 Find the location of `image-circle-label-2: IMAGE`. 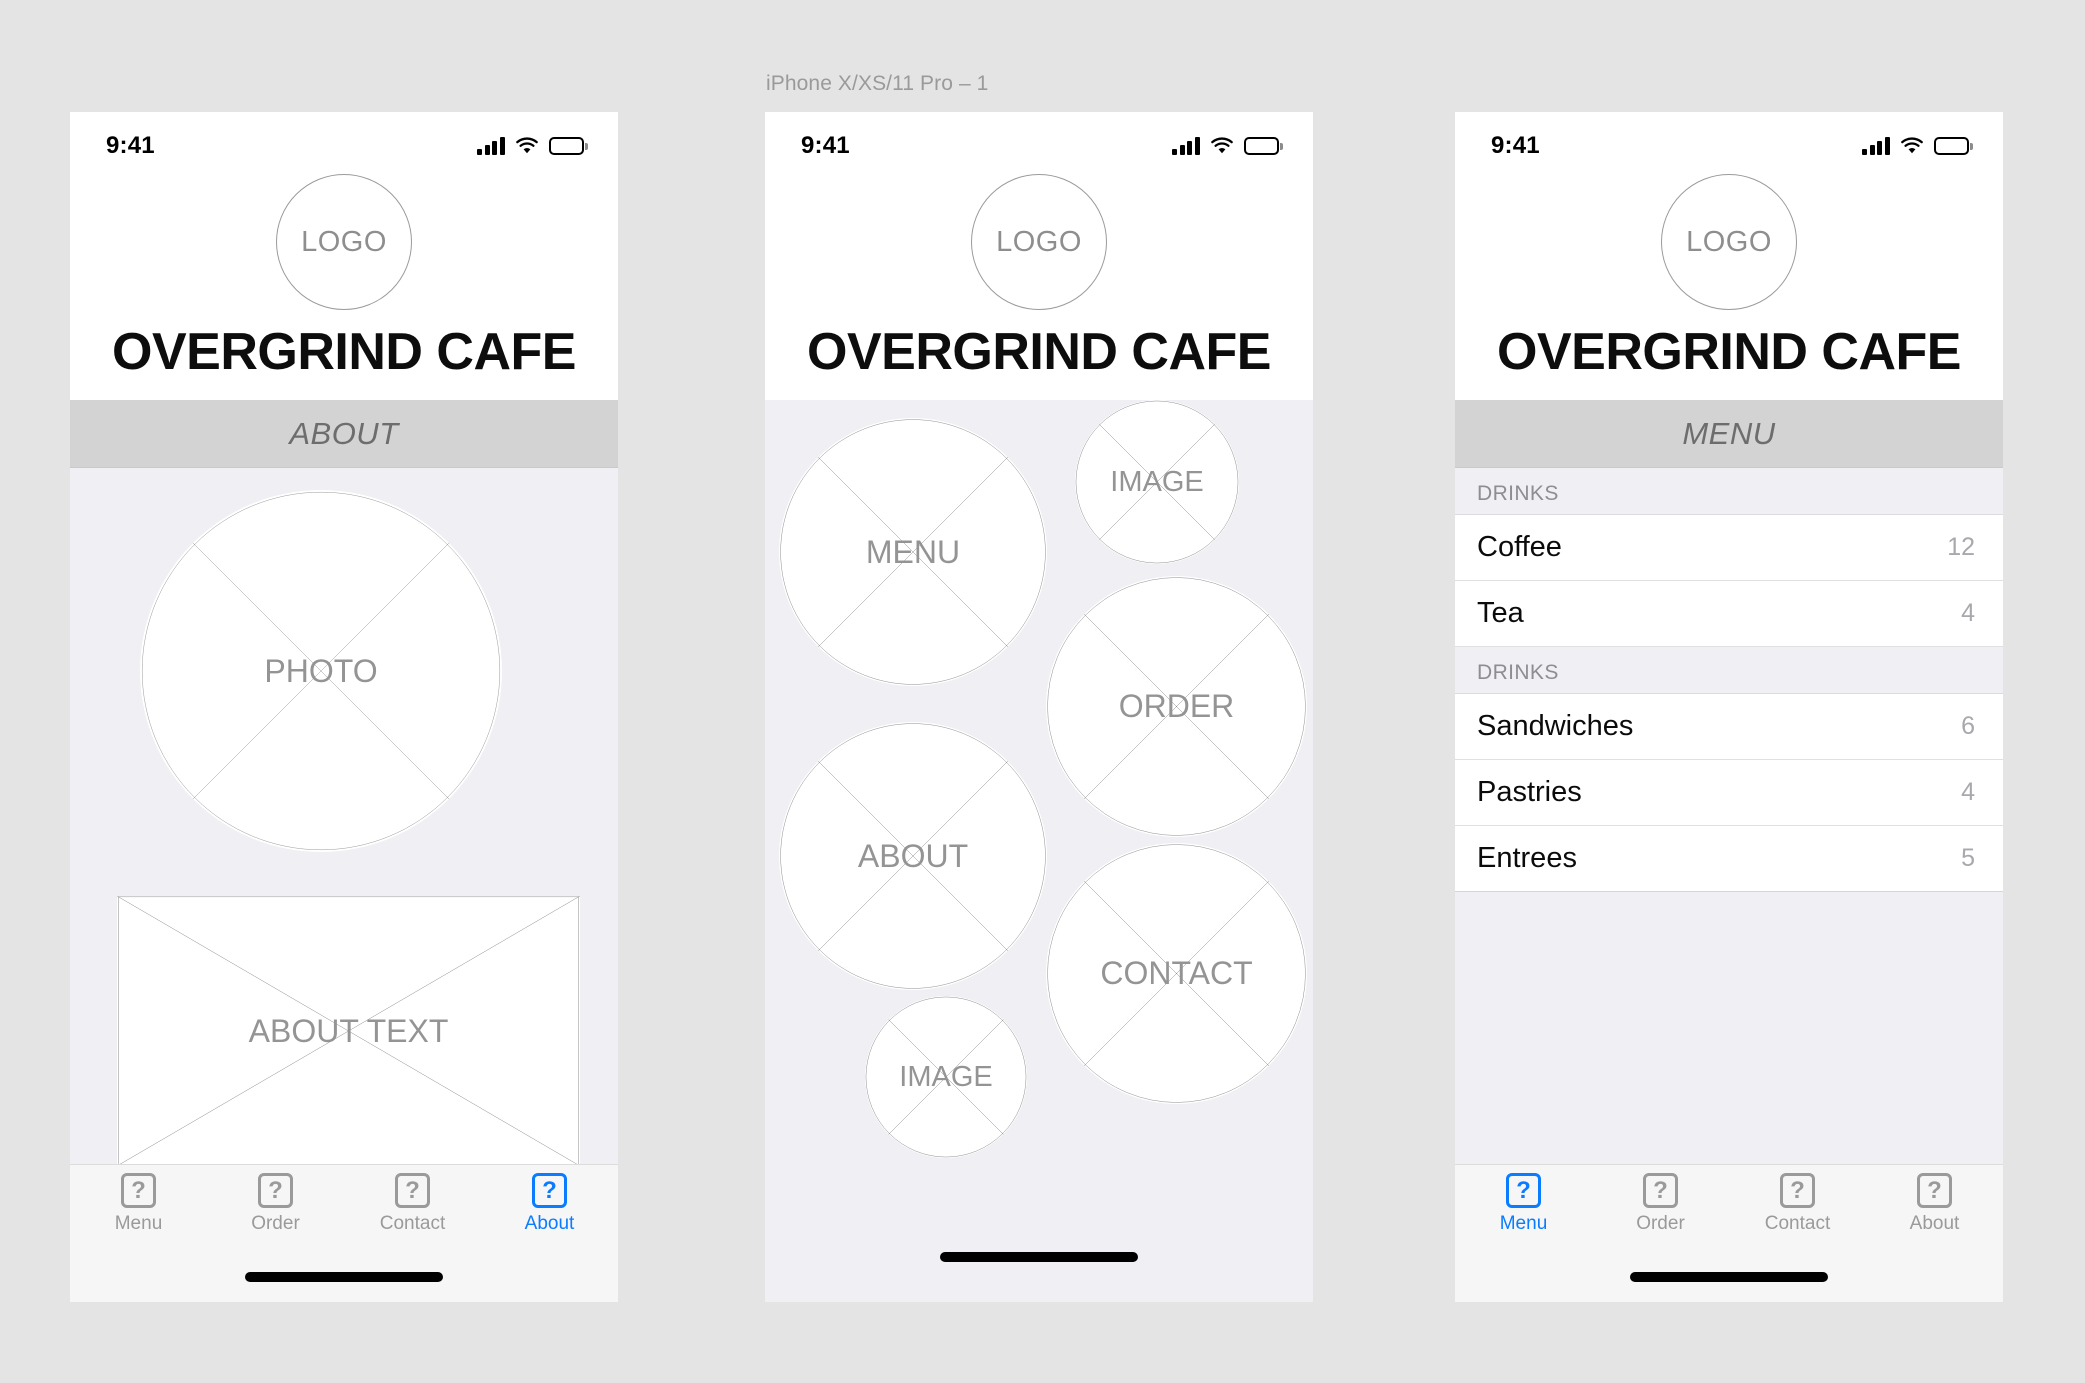

image-circle-label-2: IMAGE is located at coordinates (946, 1076).